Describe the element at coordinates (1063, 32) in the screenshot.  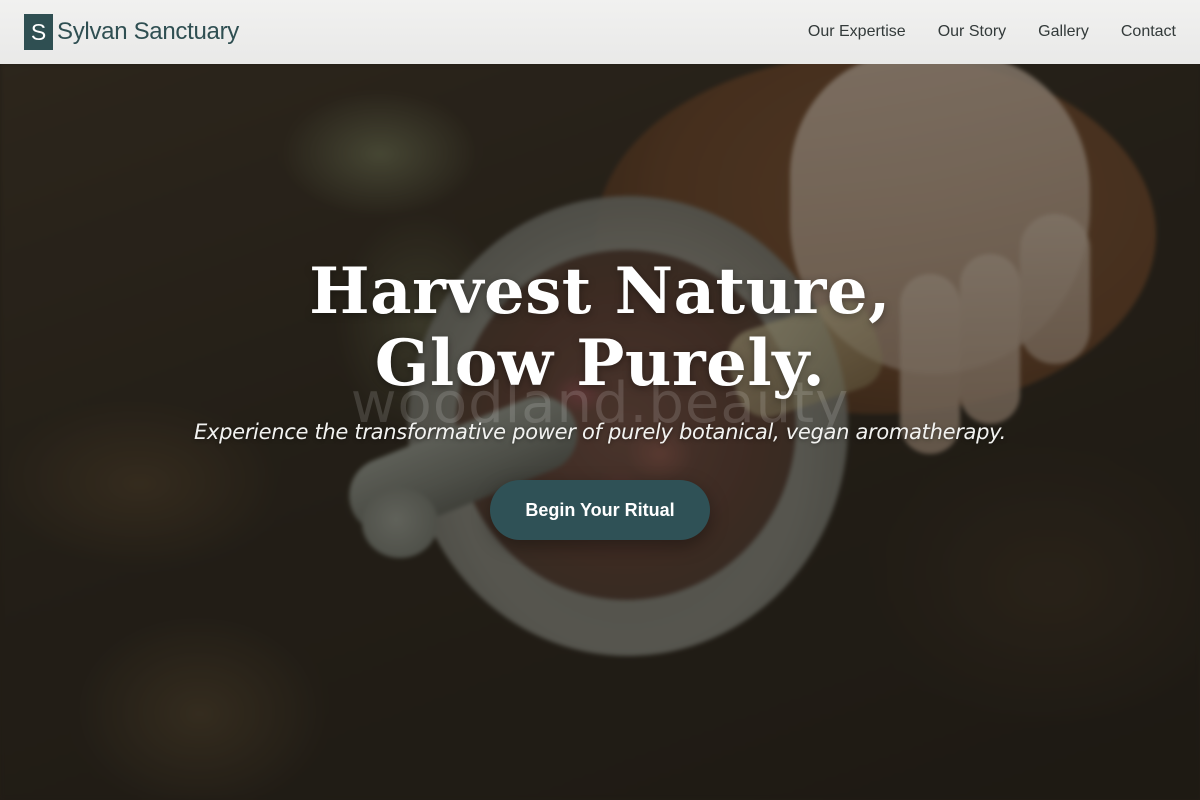
I see `nav-link-gallery: Gallery` at that location.